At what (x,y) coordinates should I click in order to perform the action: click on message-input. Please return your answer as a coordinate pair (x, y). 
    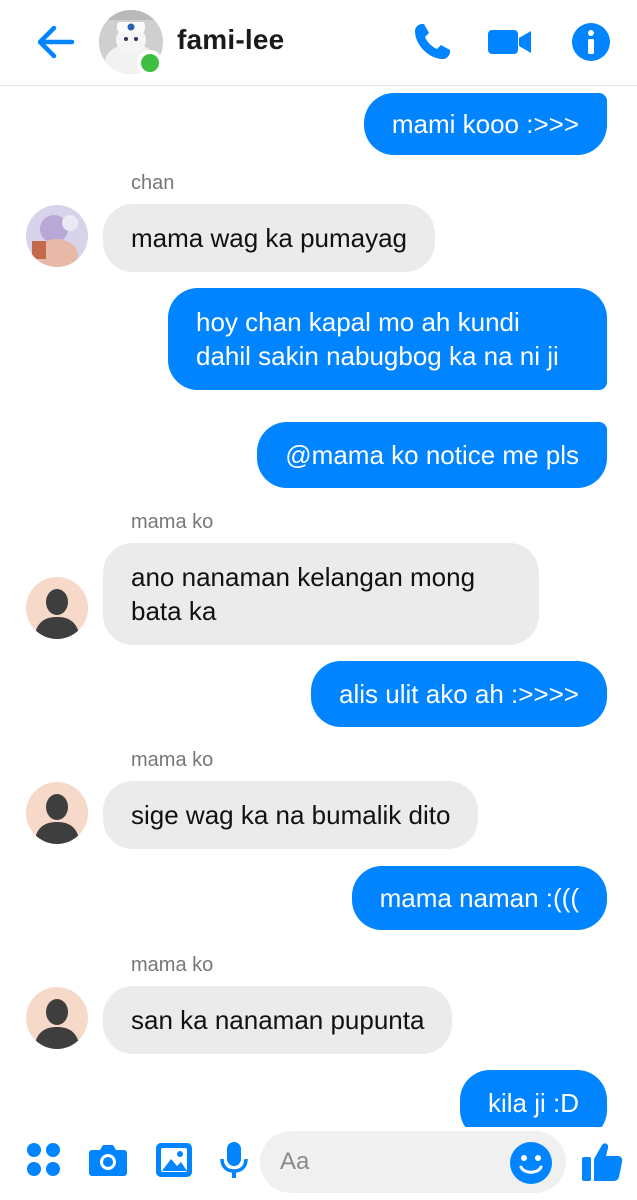
    Looking at the image, I should click on (390, 1162).